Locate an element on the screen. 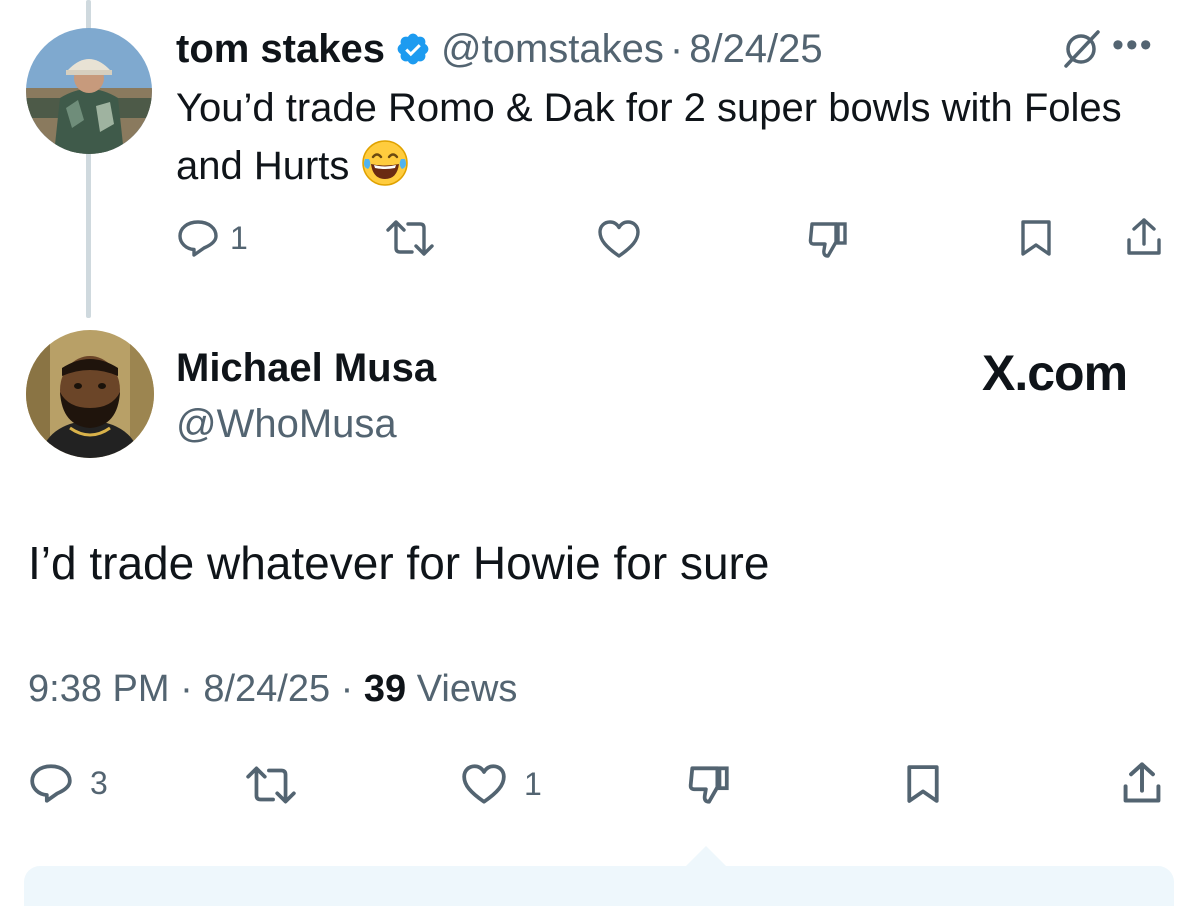 The height and width of the screenshot is (906, 1200). reply-reply-count: 3 is located at coordinates (99, 782).